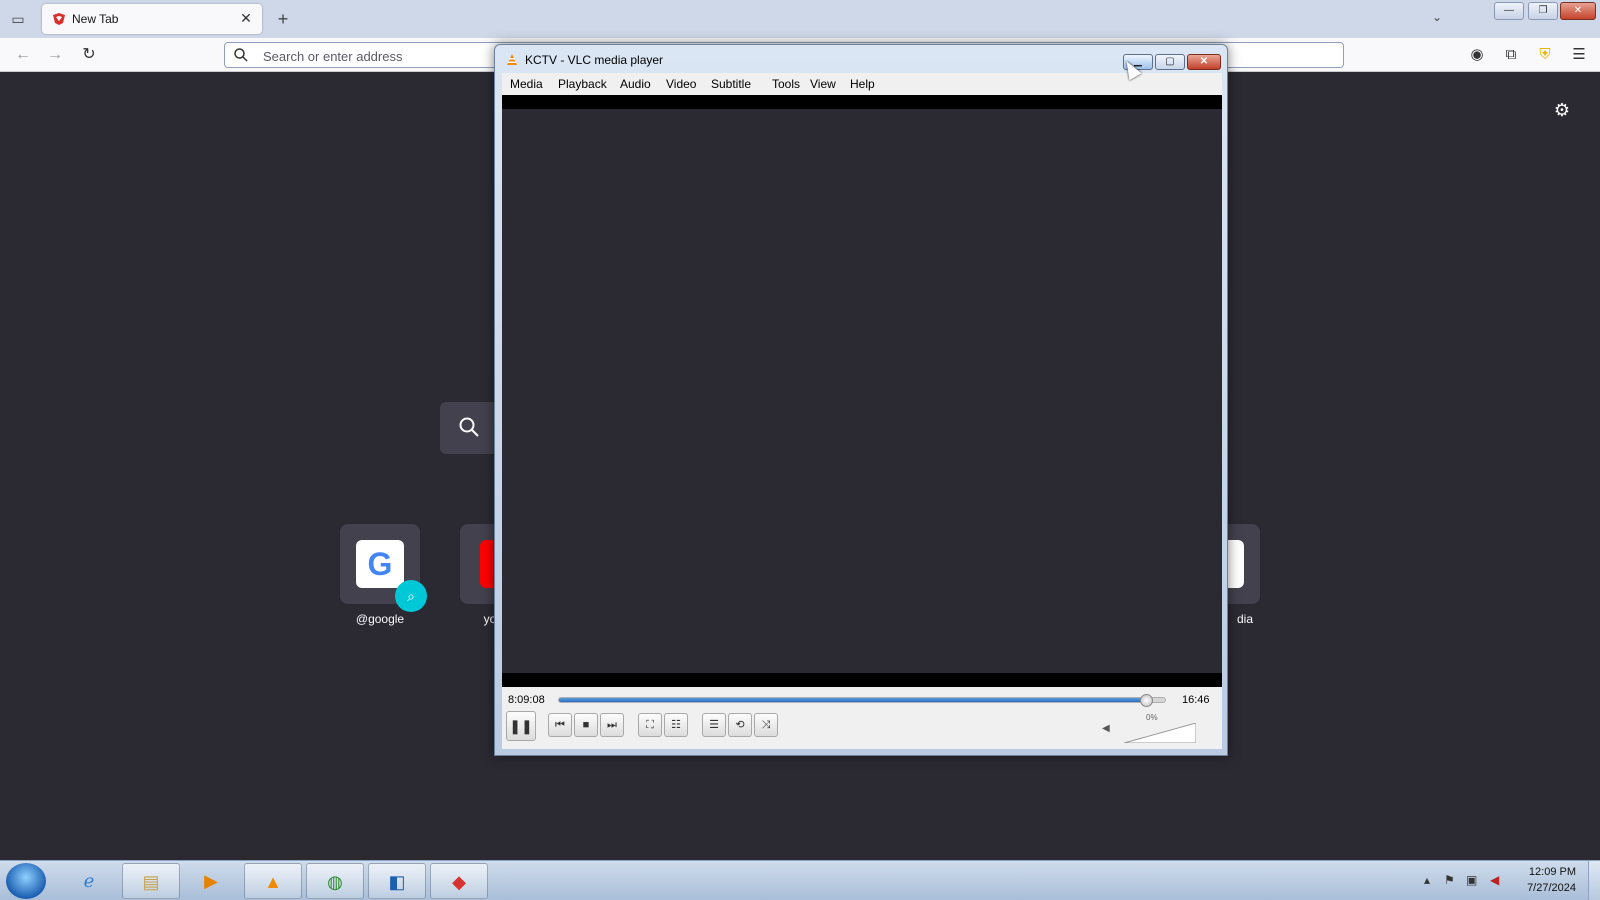  Describe the element at coordinates (459, 881) in the screenshot. I see `browser-icon: ◆` at that location.